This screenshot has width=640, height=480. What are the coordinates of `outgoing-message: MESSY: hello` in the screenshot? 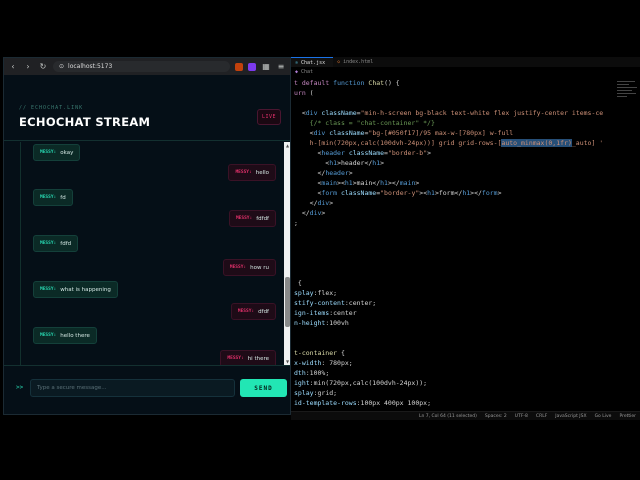 It's located at (252, 172).